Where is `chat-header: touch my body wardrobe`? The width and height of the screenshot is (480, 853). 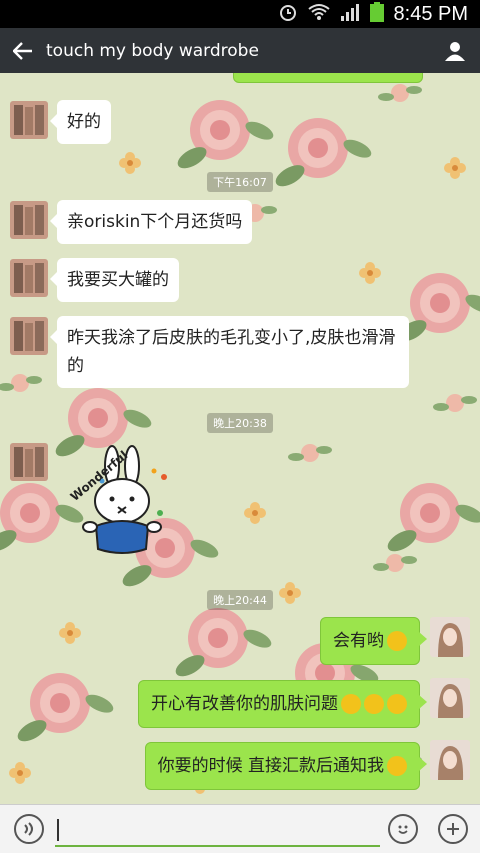 chat-header: touch my body wardrobe is located at coordinates (240, 50).